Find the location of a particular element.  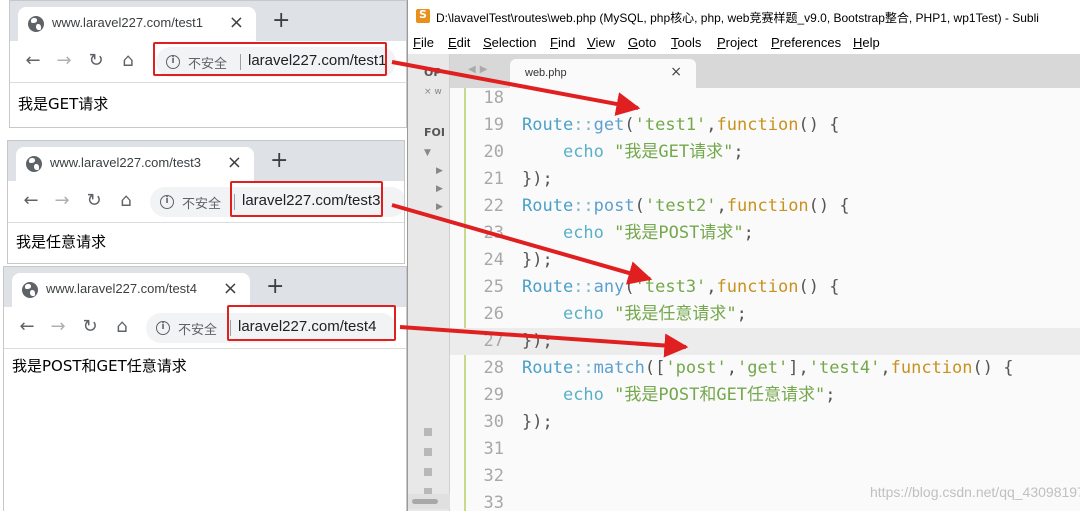

menu-preferences: Preferences is located at coordinates (806, 42).